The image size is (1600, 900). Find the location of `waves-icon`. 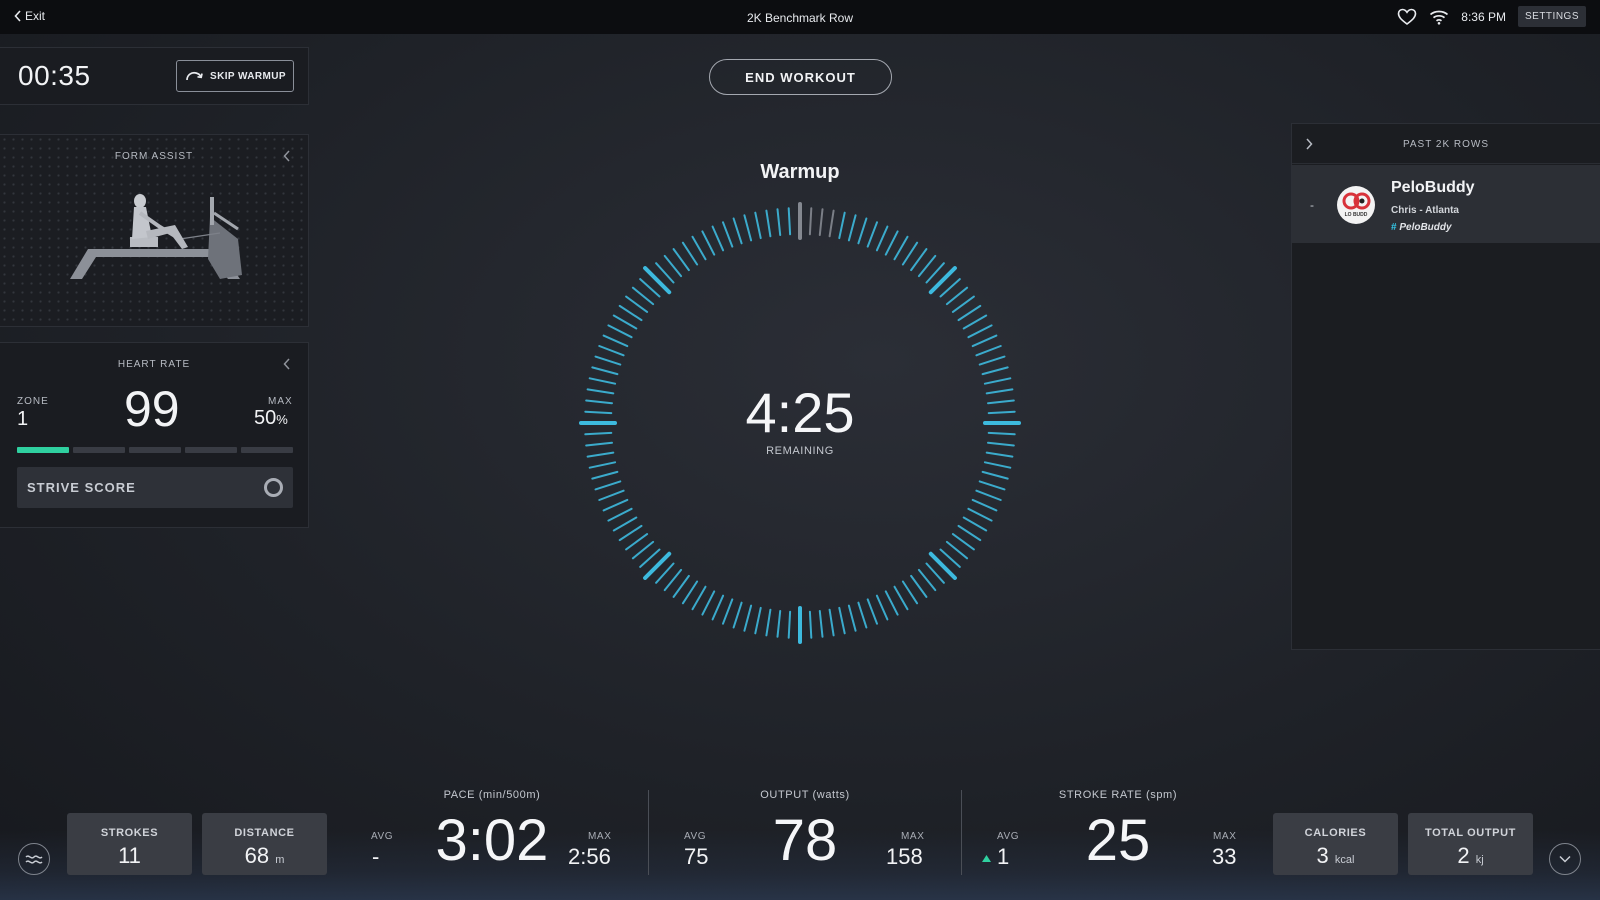

waves-icon is located at coordinates (34, 859).